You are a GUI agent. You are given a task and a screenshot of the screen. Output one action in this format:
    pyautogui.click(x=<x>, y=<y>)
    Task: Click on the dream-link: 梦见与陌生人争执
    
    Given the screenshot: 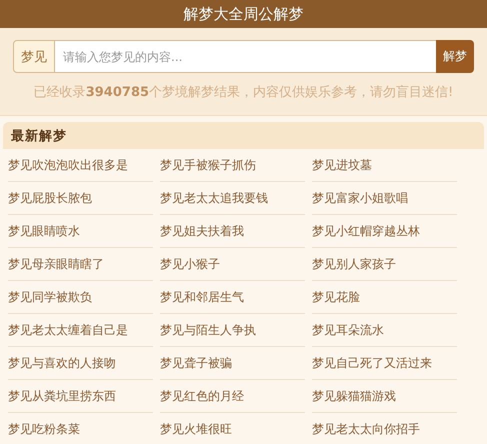 What is the action you would take?
    pyautogui.click(x=232, y=330)
    